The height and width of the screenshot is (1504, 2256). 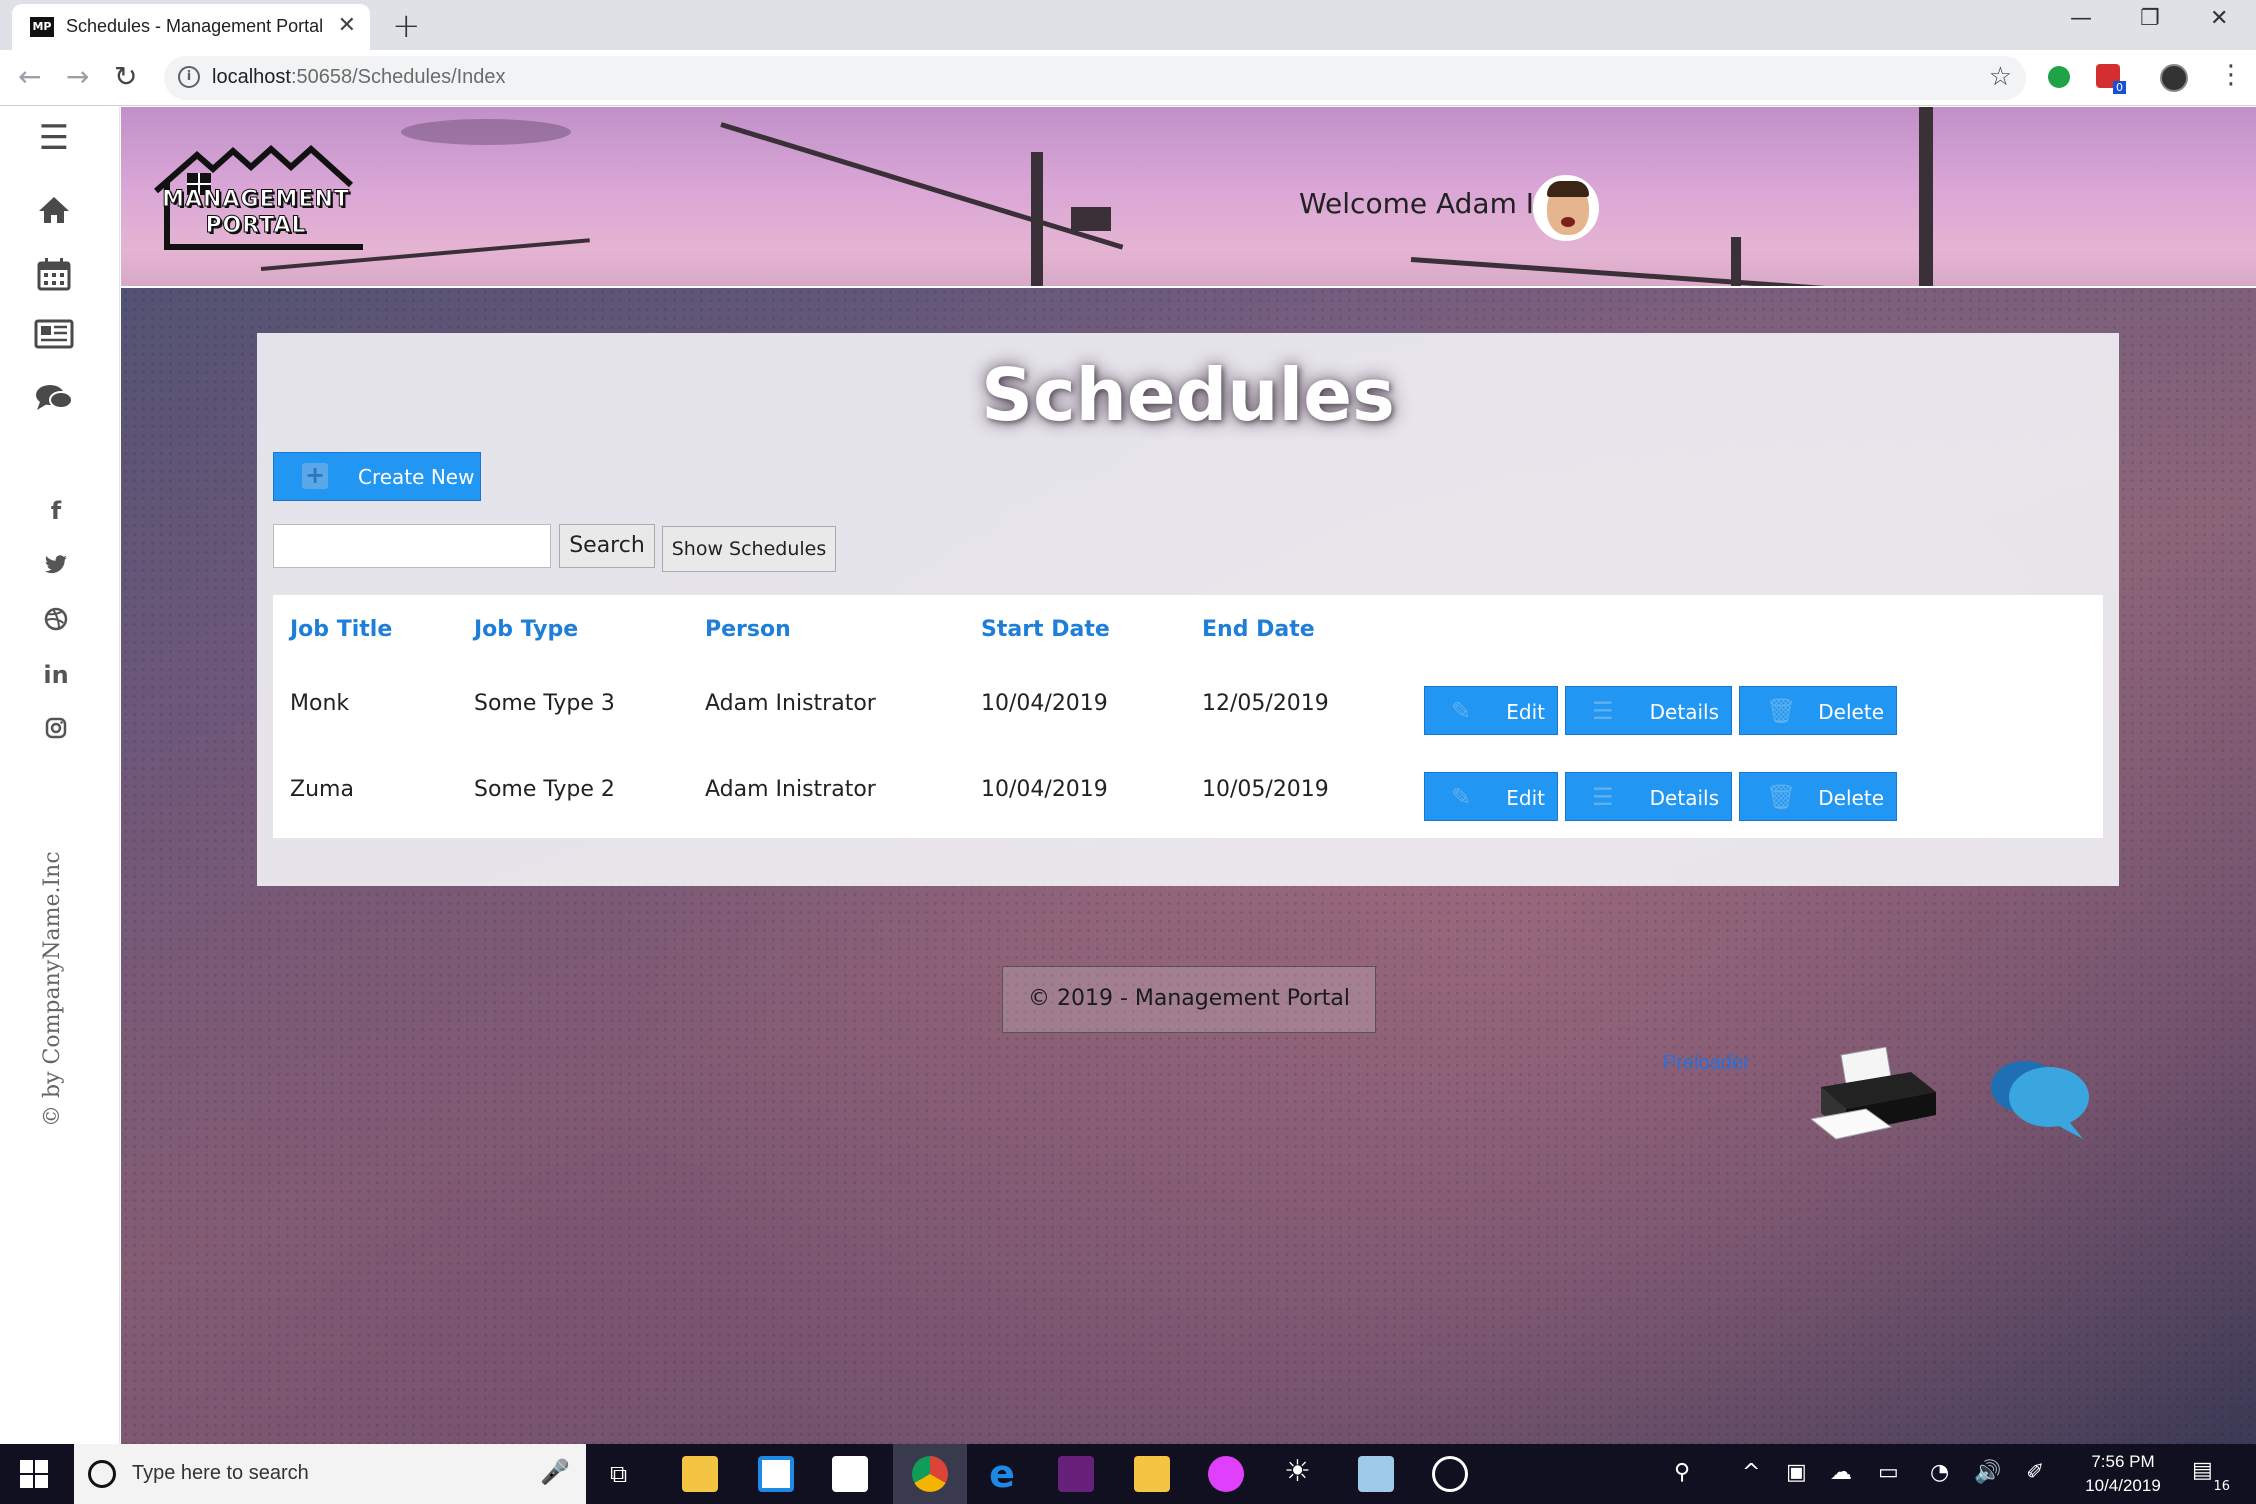 I want to click on app-icon, so click(x=1376, y=1474).